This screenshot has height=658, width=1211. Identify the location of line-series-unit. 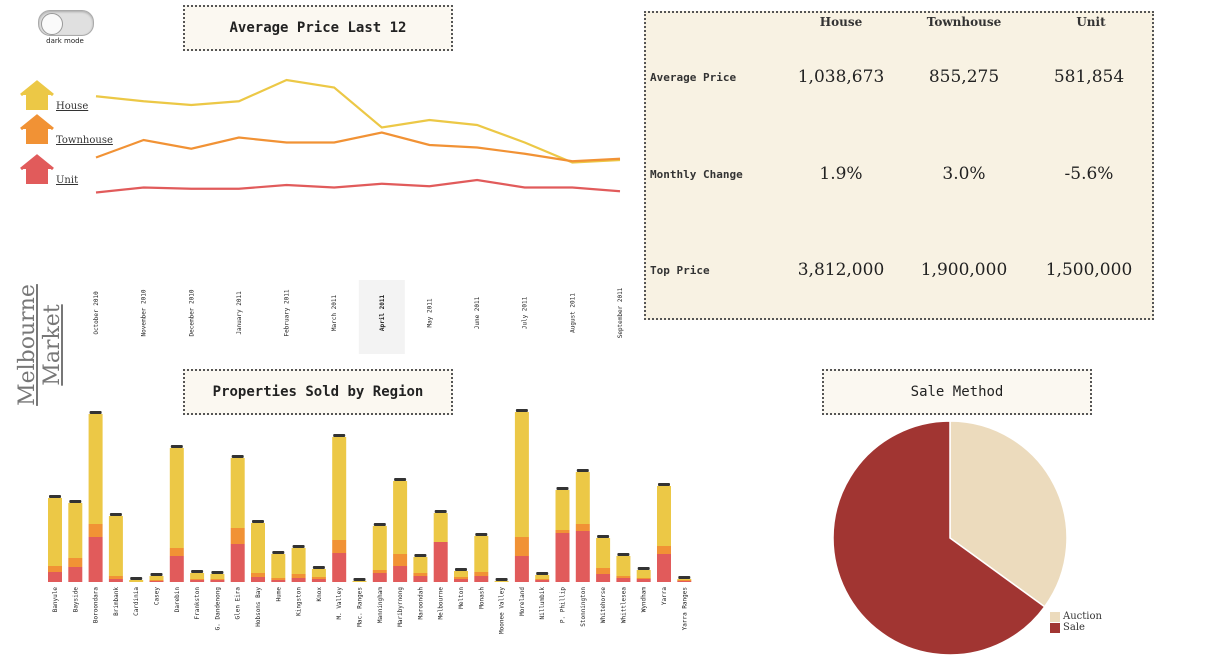
(358, 186).